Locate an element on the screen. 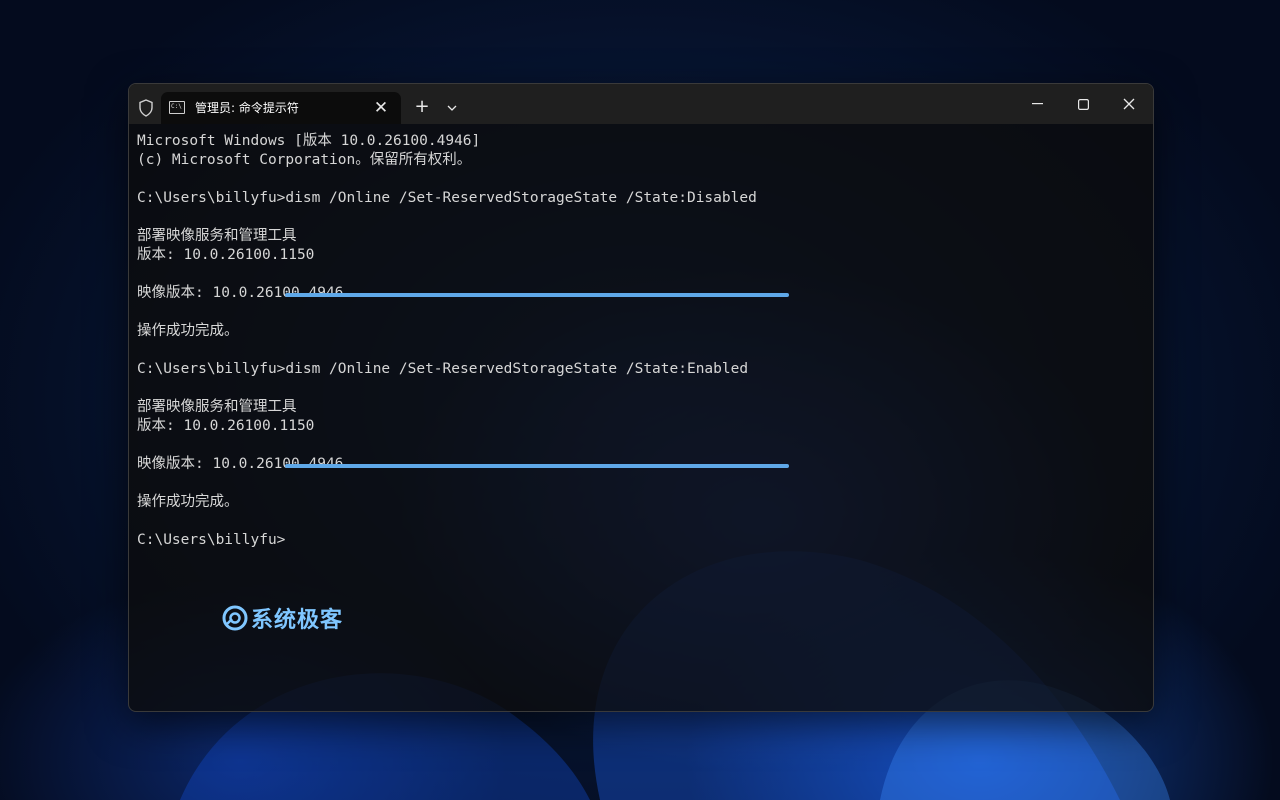 Image resolution: width=1280 pixels, height=800 pixels. minimize-button is located at coordinates (1037, 104).